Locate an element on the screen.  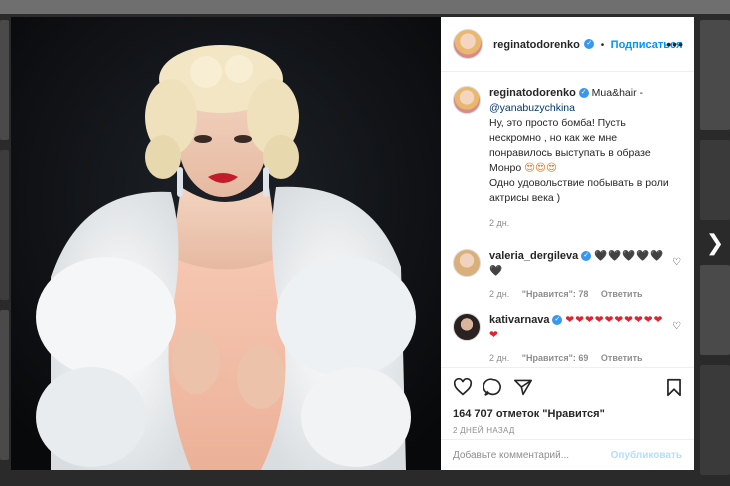
bookmark-icon is located at coordinates (674, 387).